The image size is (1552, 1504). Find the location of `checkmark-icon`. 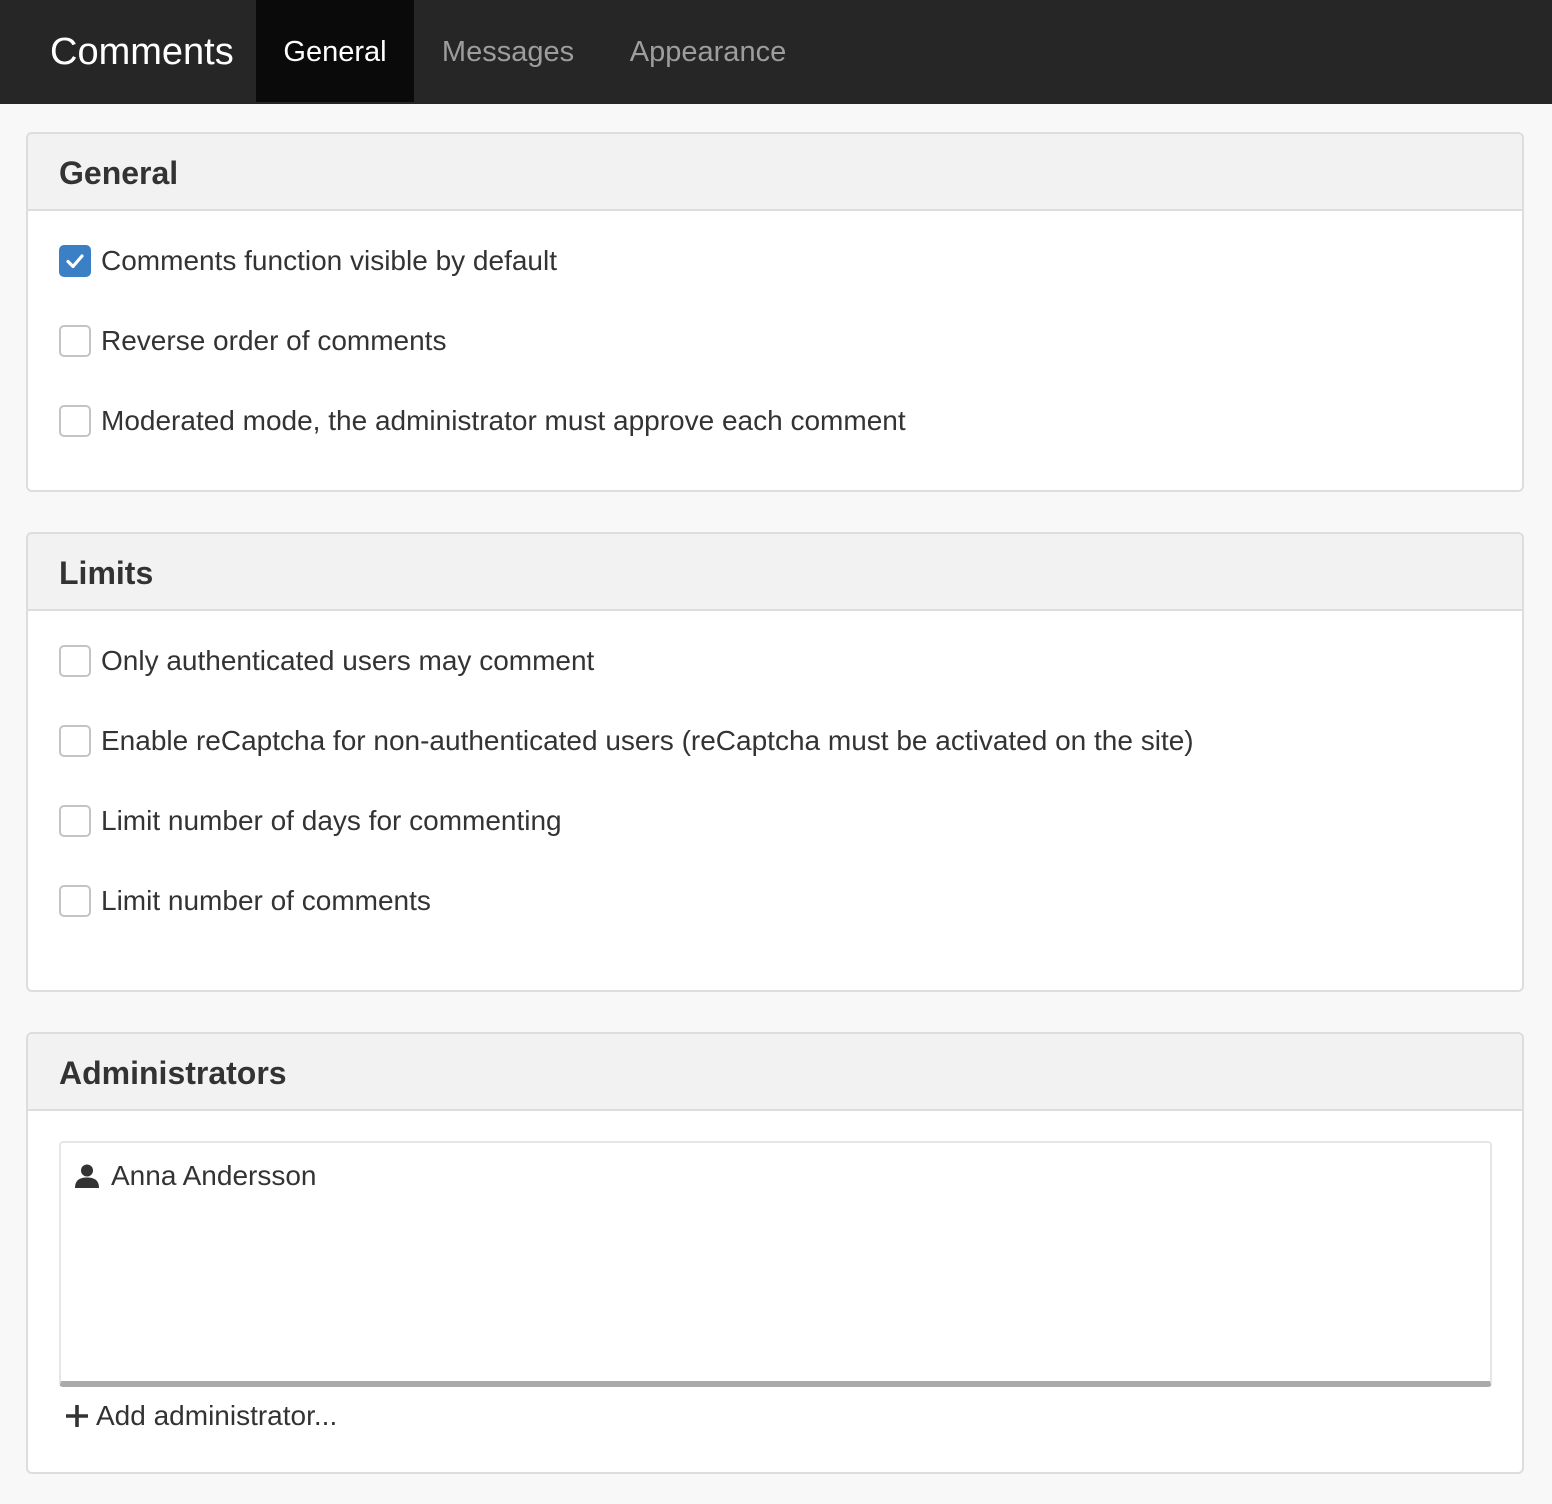

checkmark-icon is located at coordinates (75, 261).